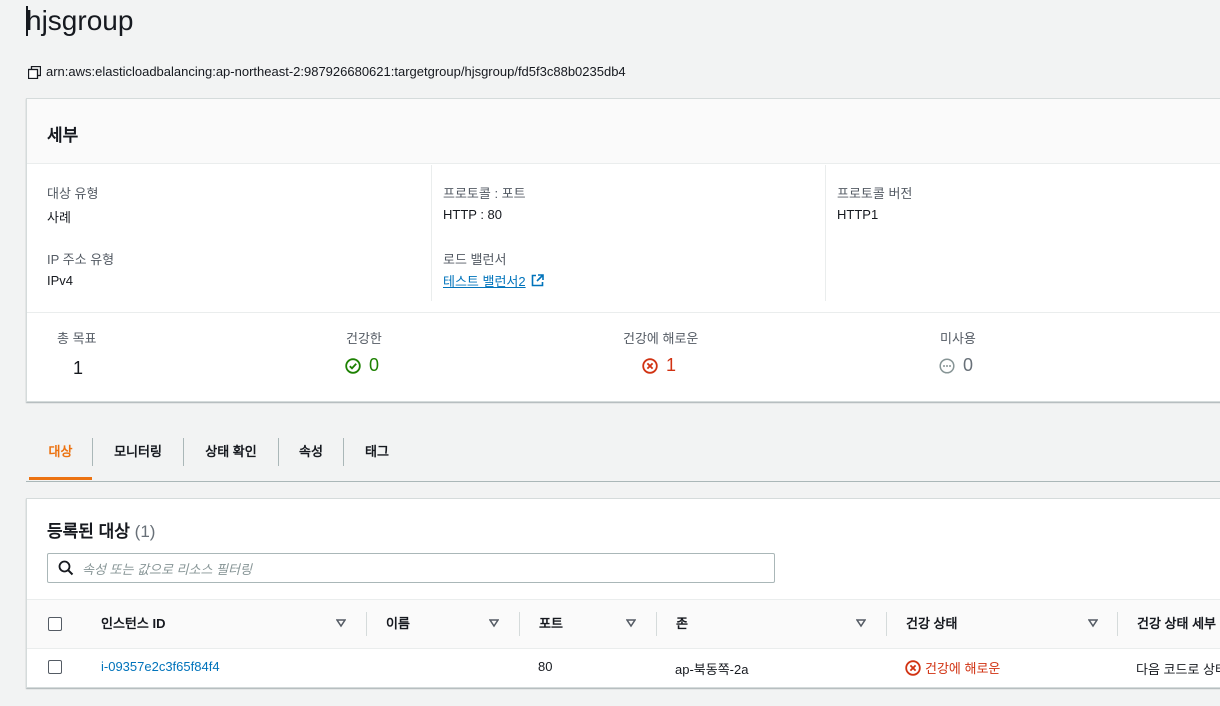 The height and width of the screenshot is (706, 1220). I want to click on healthy-value: 0, so click(362, 365).